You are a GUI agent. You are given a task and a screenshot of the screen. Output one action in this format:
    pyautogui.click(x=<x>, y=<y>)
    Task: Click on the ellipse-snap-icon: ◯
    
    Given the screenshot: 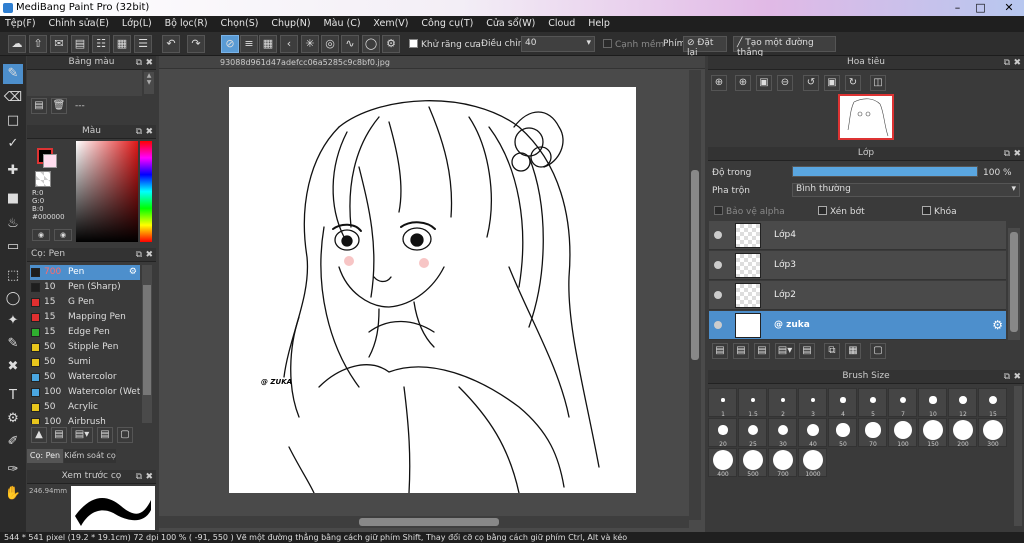 What is the action you would take?
    pyautogui.click(x=371, y=44)
    